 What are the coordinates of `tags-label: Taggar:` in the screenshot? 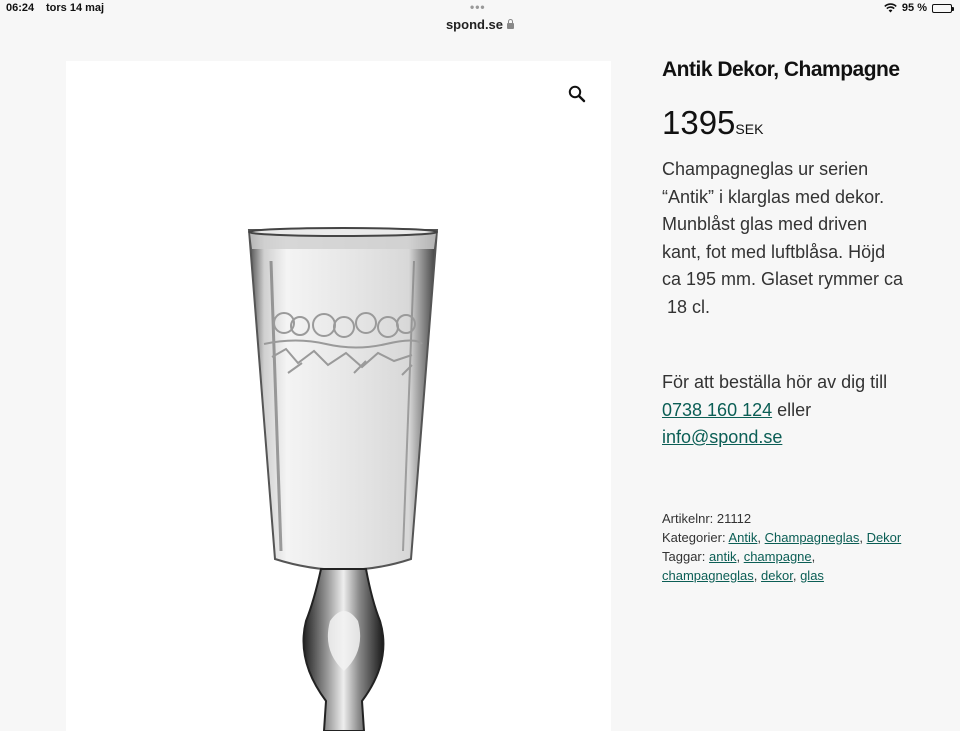 It's located at (684, 556).